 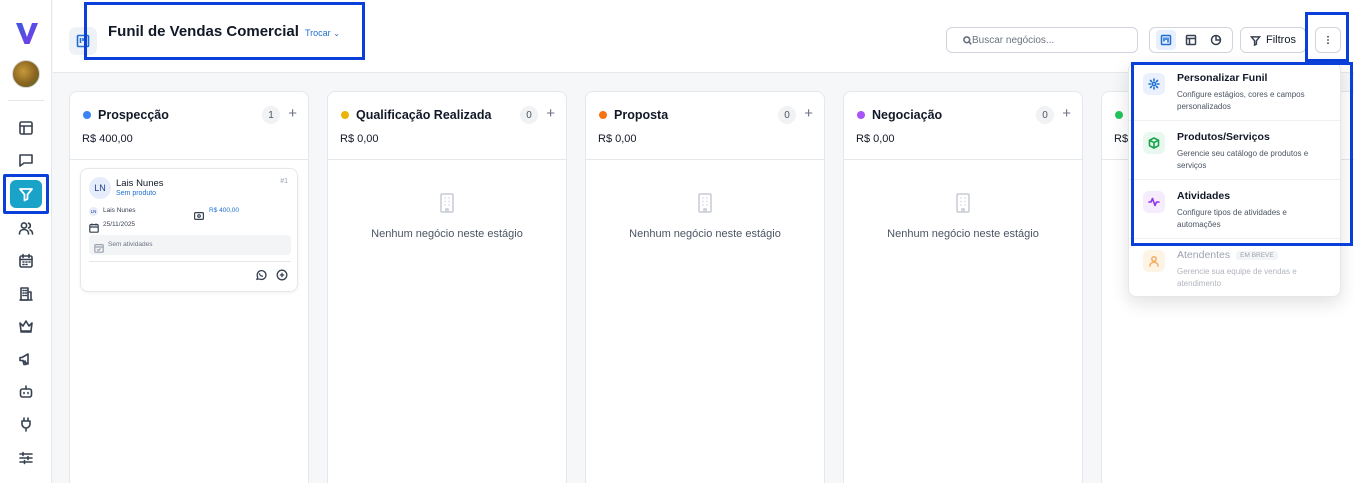 I want to click on sliders-icon, so click(x=26, y=458).